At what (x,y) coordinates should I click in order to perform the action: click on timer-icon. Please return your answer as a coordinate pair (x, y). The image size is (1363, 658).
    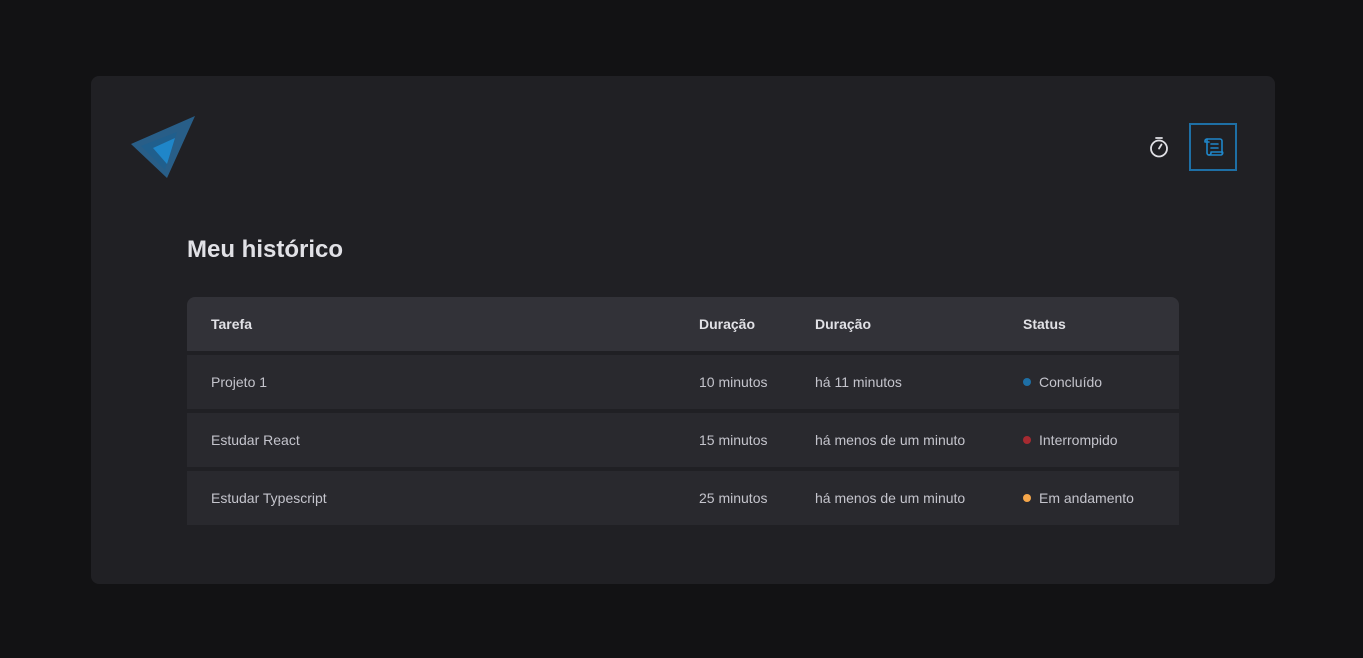
    Looking at the image, I should click on (1159, 147).